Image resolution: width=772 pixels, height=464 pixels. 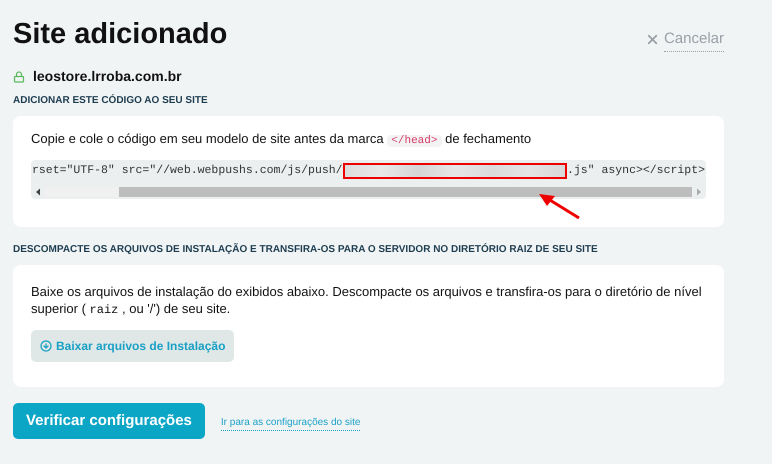 What do you see at coordinates (367, 301) in the screenshot?
I see `instruction-text: Baixe os arquivos de instalação do exibidos abaixo. Descompacte os arquivos e transfira-os para o diretório de nível superior ( raiz , ou '/') de seu site.` at bounding box center [367, 301].